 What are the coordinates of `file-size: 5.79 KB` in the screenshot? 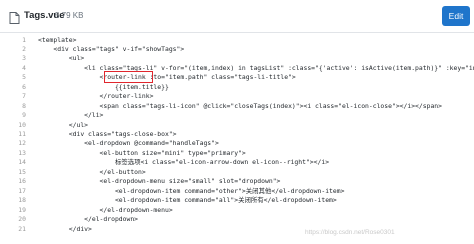 It's located at (69, 15).